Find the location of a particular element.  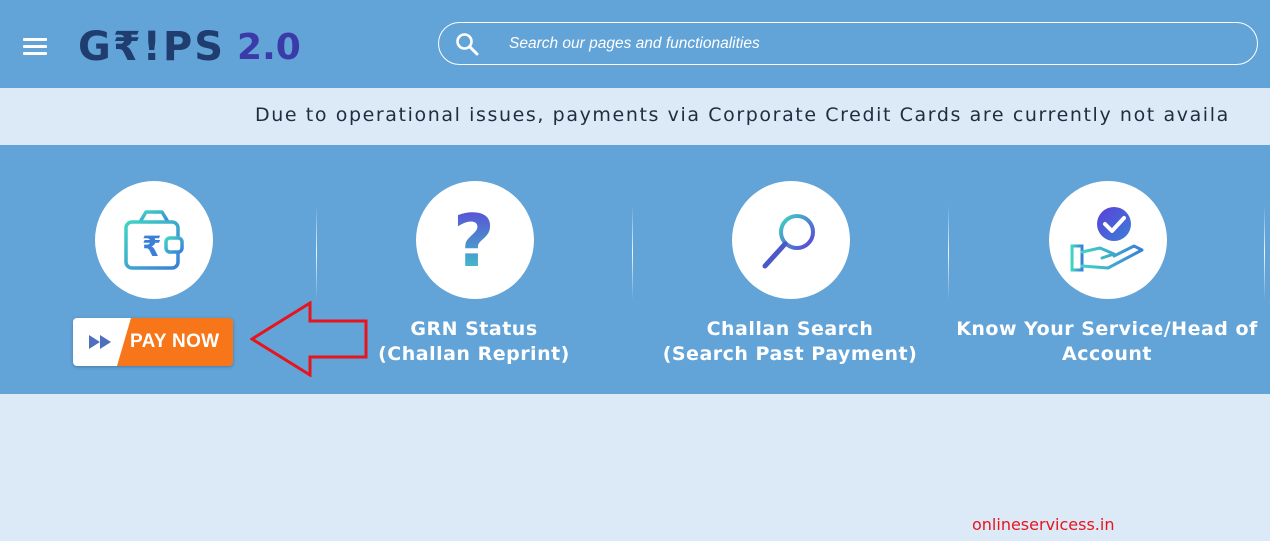

grips-logo: G₹!PS 2.0 is located at coordinates (223, 47).